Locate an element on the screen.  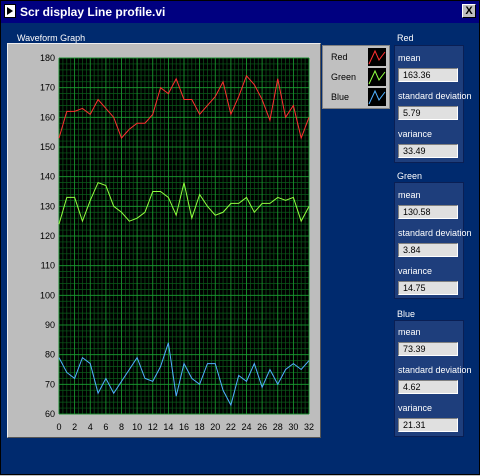
x-tick-label: 22 is located at coordinates (231, 427).